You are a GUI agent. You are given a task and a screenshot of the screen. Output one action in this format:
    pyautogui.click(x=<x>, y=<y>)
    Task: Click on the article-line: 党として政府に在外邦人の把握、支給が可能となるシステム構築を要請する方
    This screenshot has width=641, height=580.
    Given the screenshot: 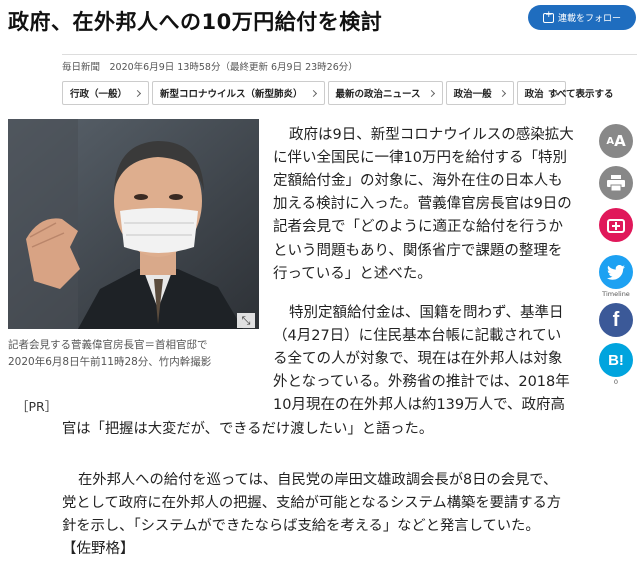 What is the action you would take?
    pyautogui.click(x=312, y=503)
    